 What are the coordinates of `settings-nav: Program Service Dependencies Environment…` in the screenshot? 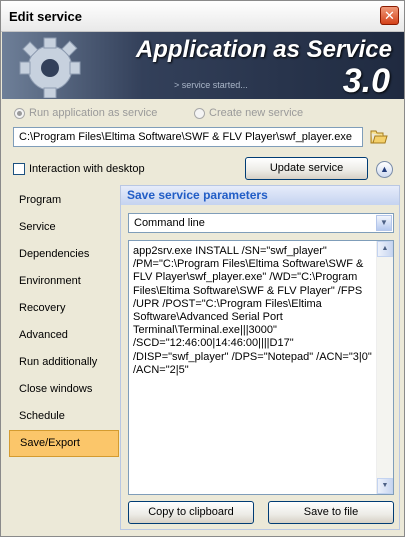 It's located at (64, 322).